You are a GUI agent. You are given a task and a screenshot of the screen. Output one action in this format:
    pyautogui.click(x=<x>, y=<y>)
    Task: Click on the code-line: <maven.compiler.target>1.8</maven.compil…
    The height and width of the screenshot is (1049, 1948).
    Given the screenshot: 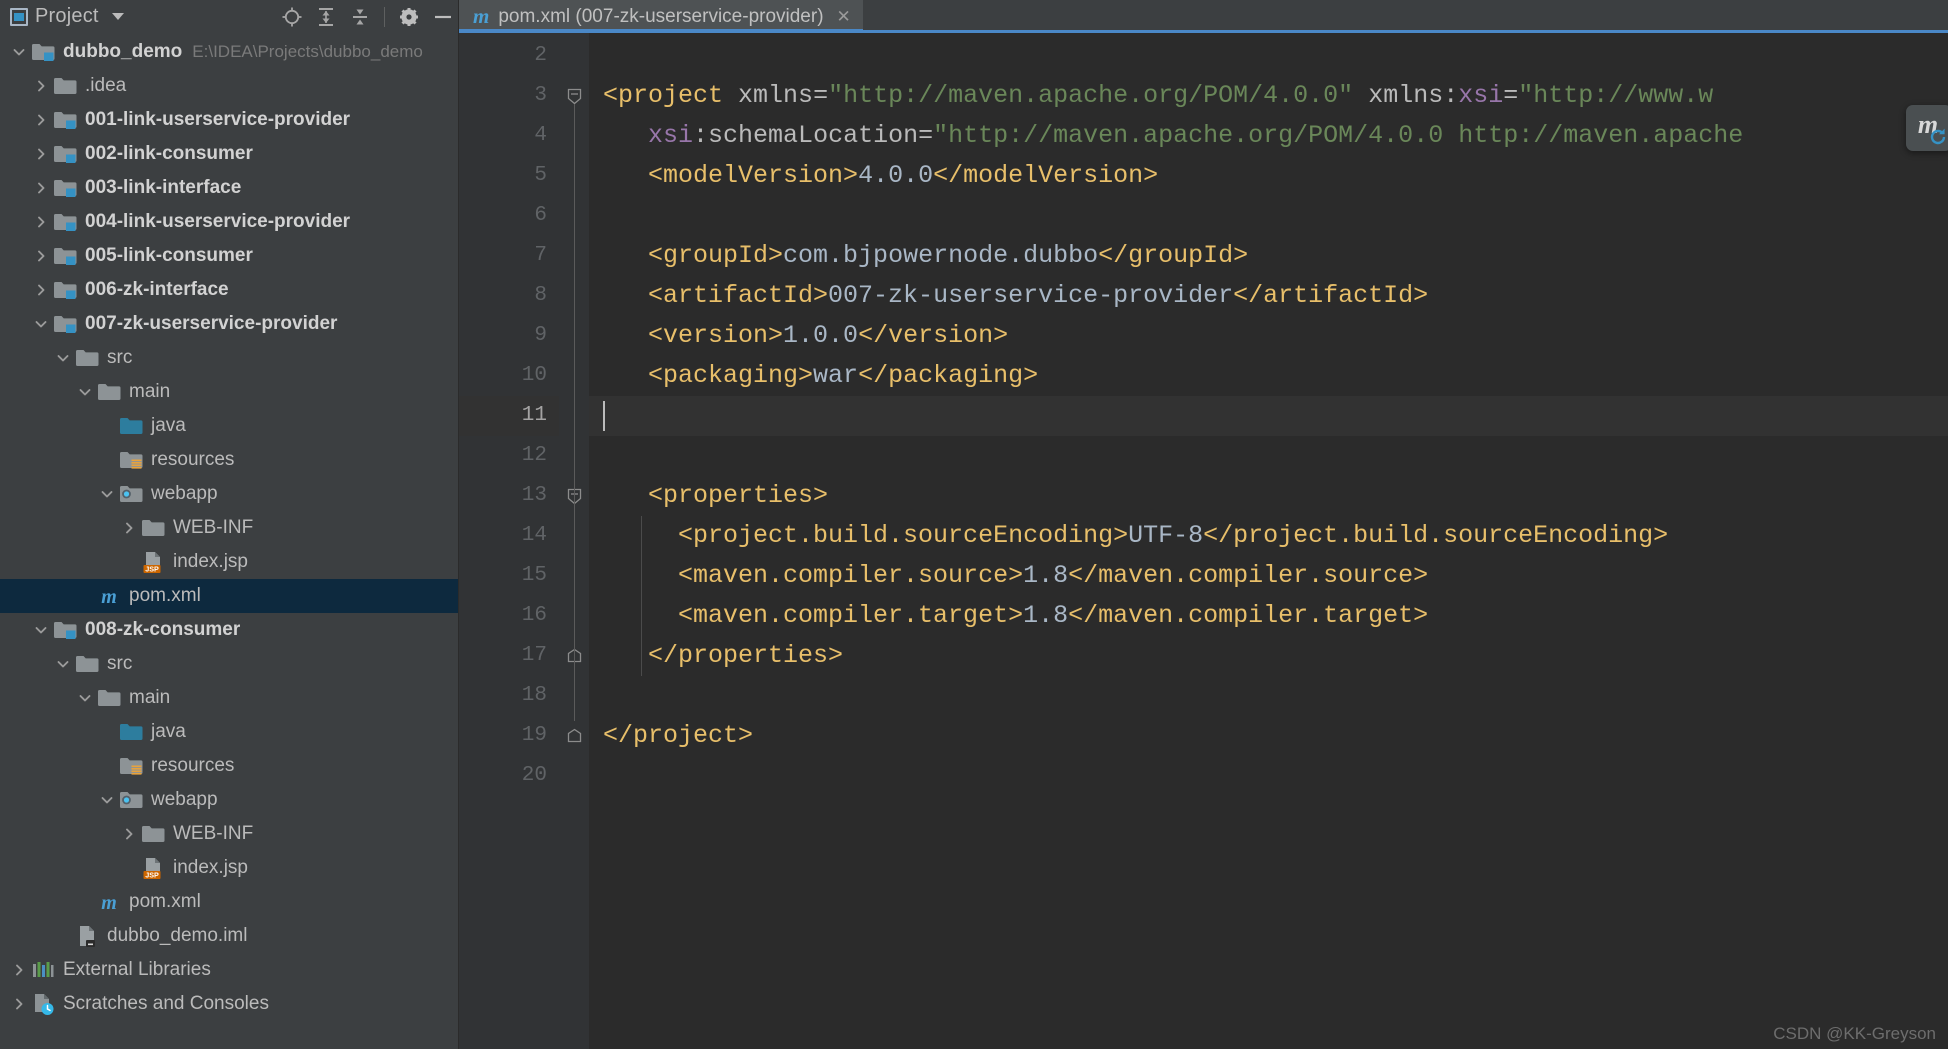 What is the action you would take?
    pyautogui.click(x=1015, y=616)
    